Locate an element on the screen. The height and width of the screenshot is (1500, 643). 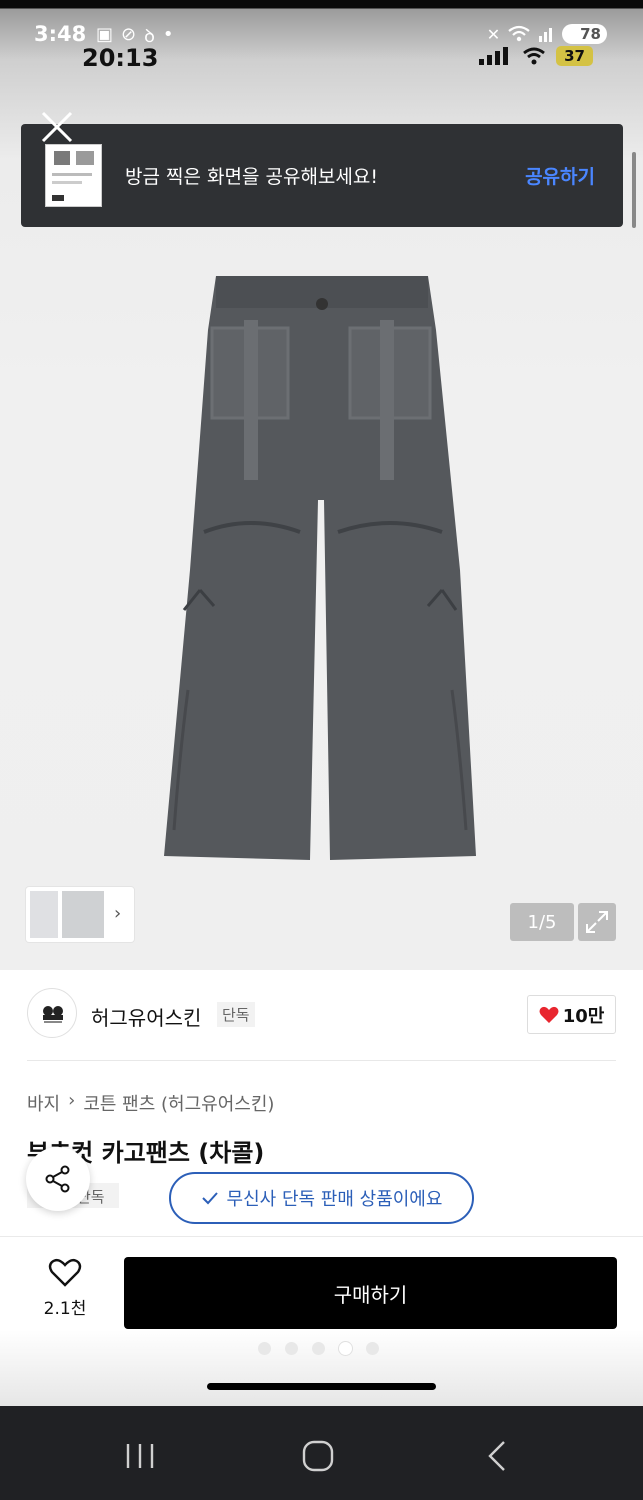
battery-outer-level: 78 is located at coordinates (590, 34).